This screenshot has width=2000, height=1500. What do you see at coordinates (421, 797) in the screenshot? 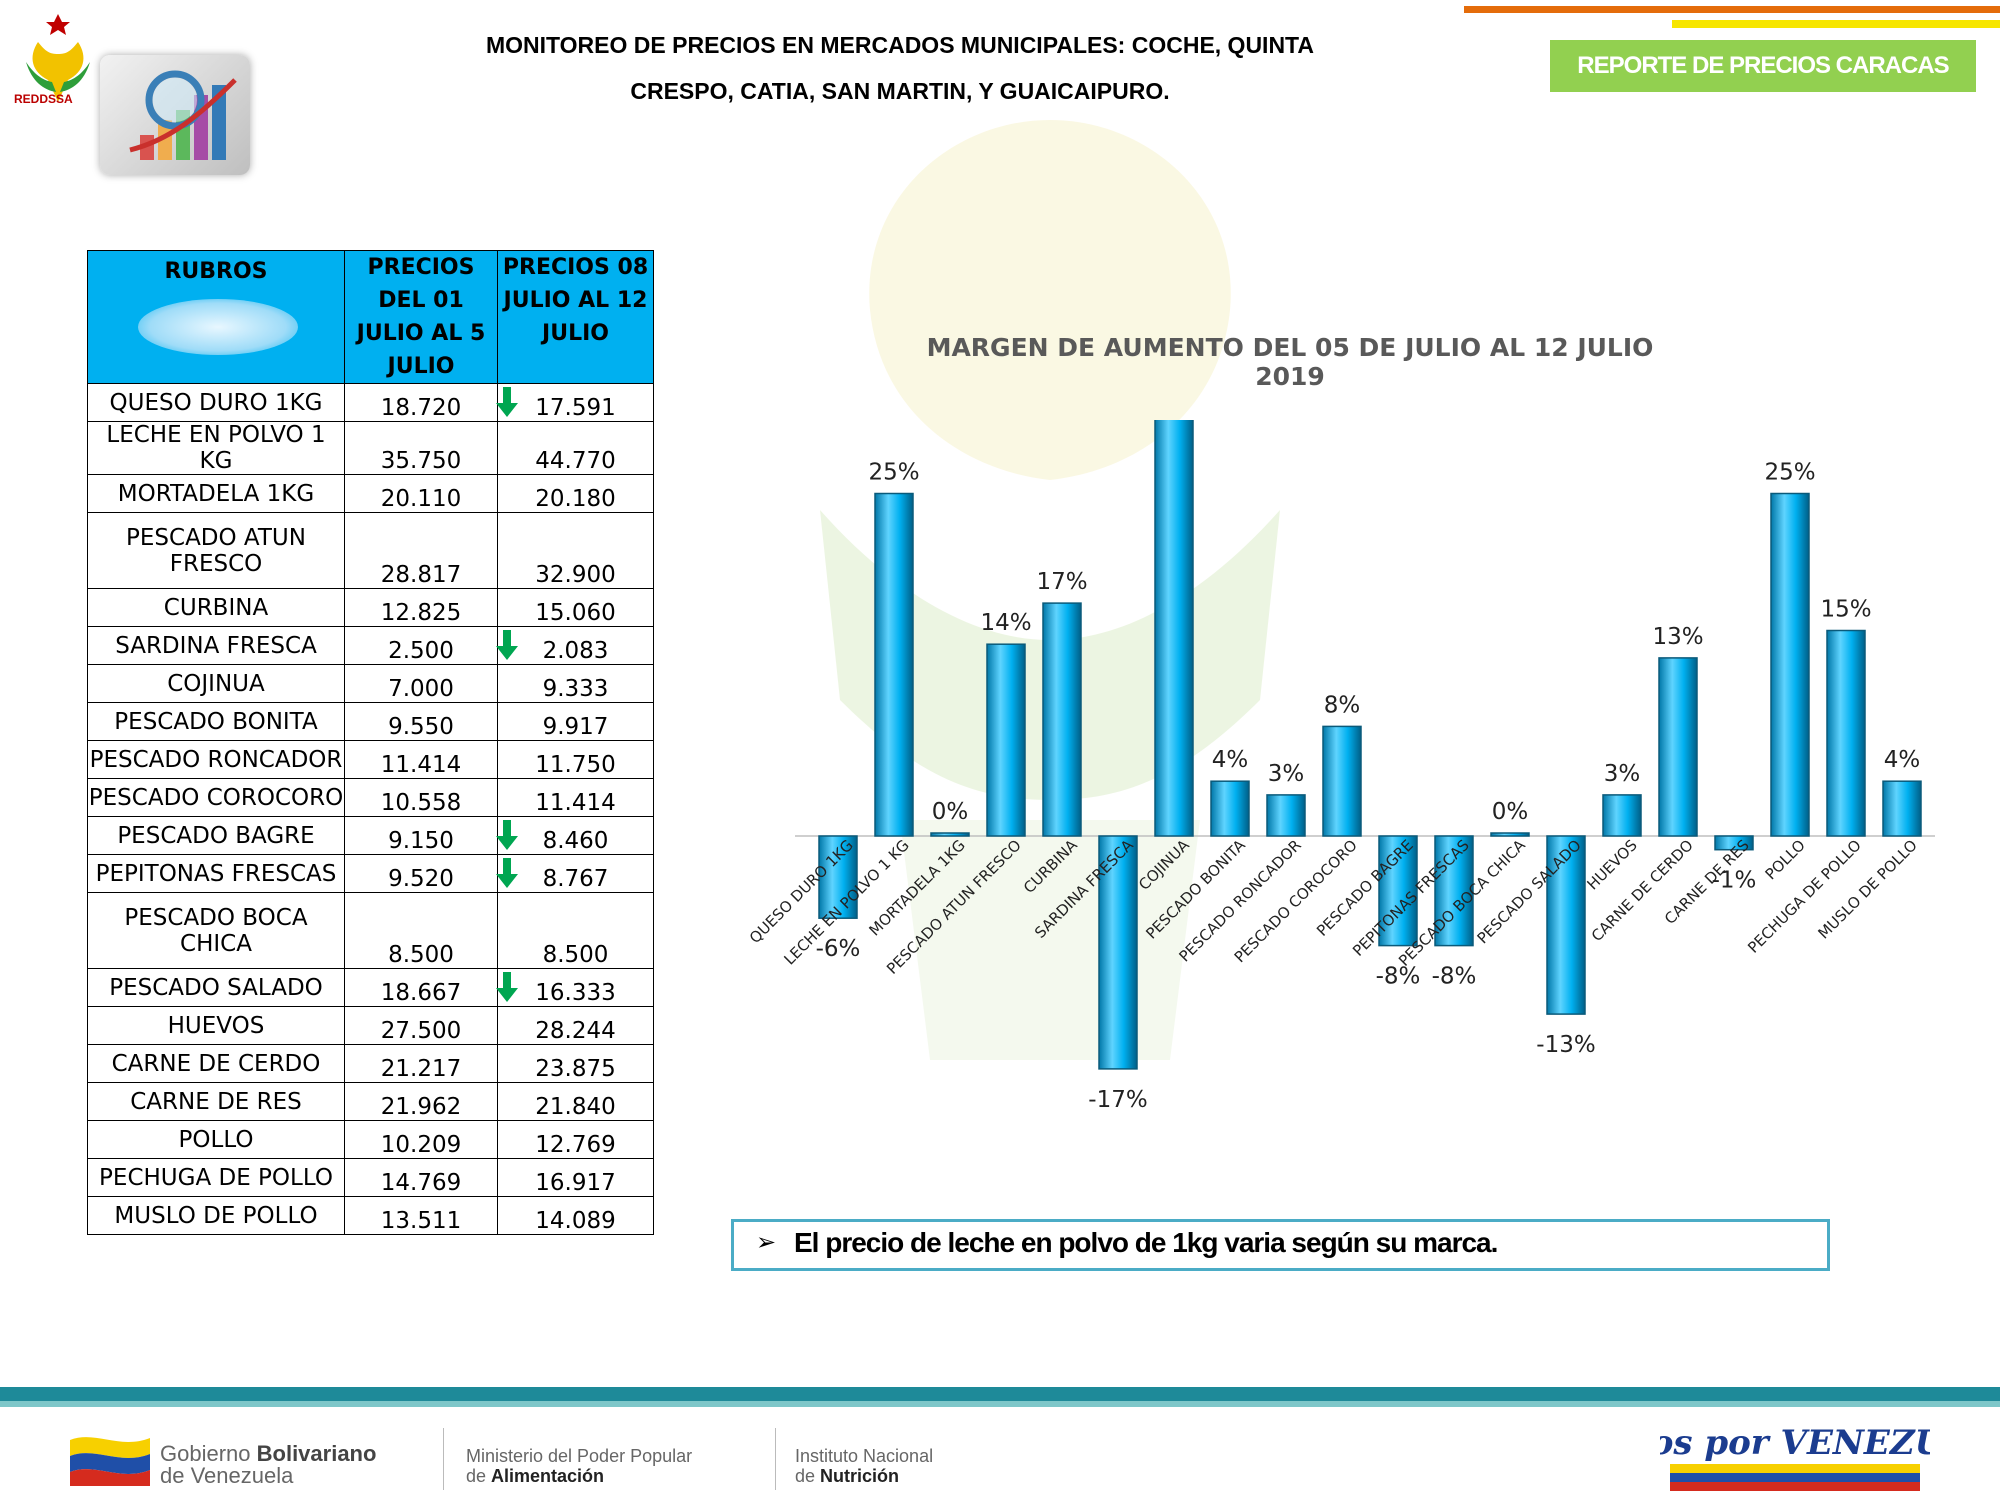
I see `price-week1: 10.558` at bounding box center [421, 797].